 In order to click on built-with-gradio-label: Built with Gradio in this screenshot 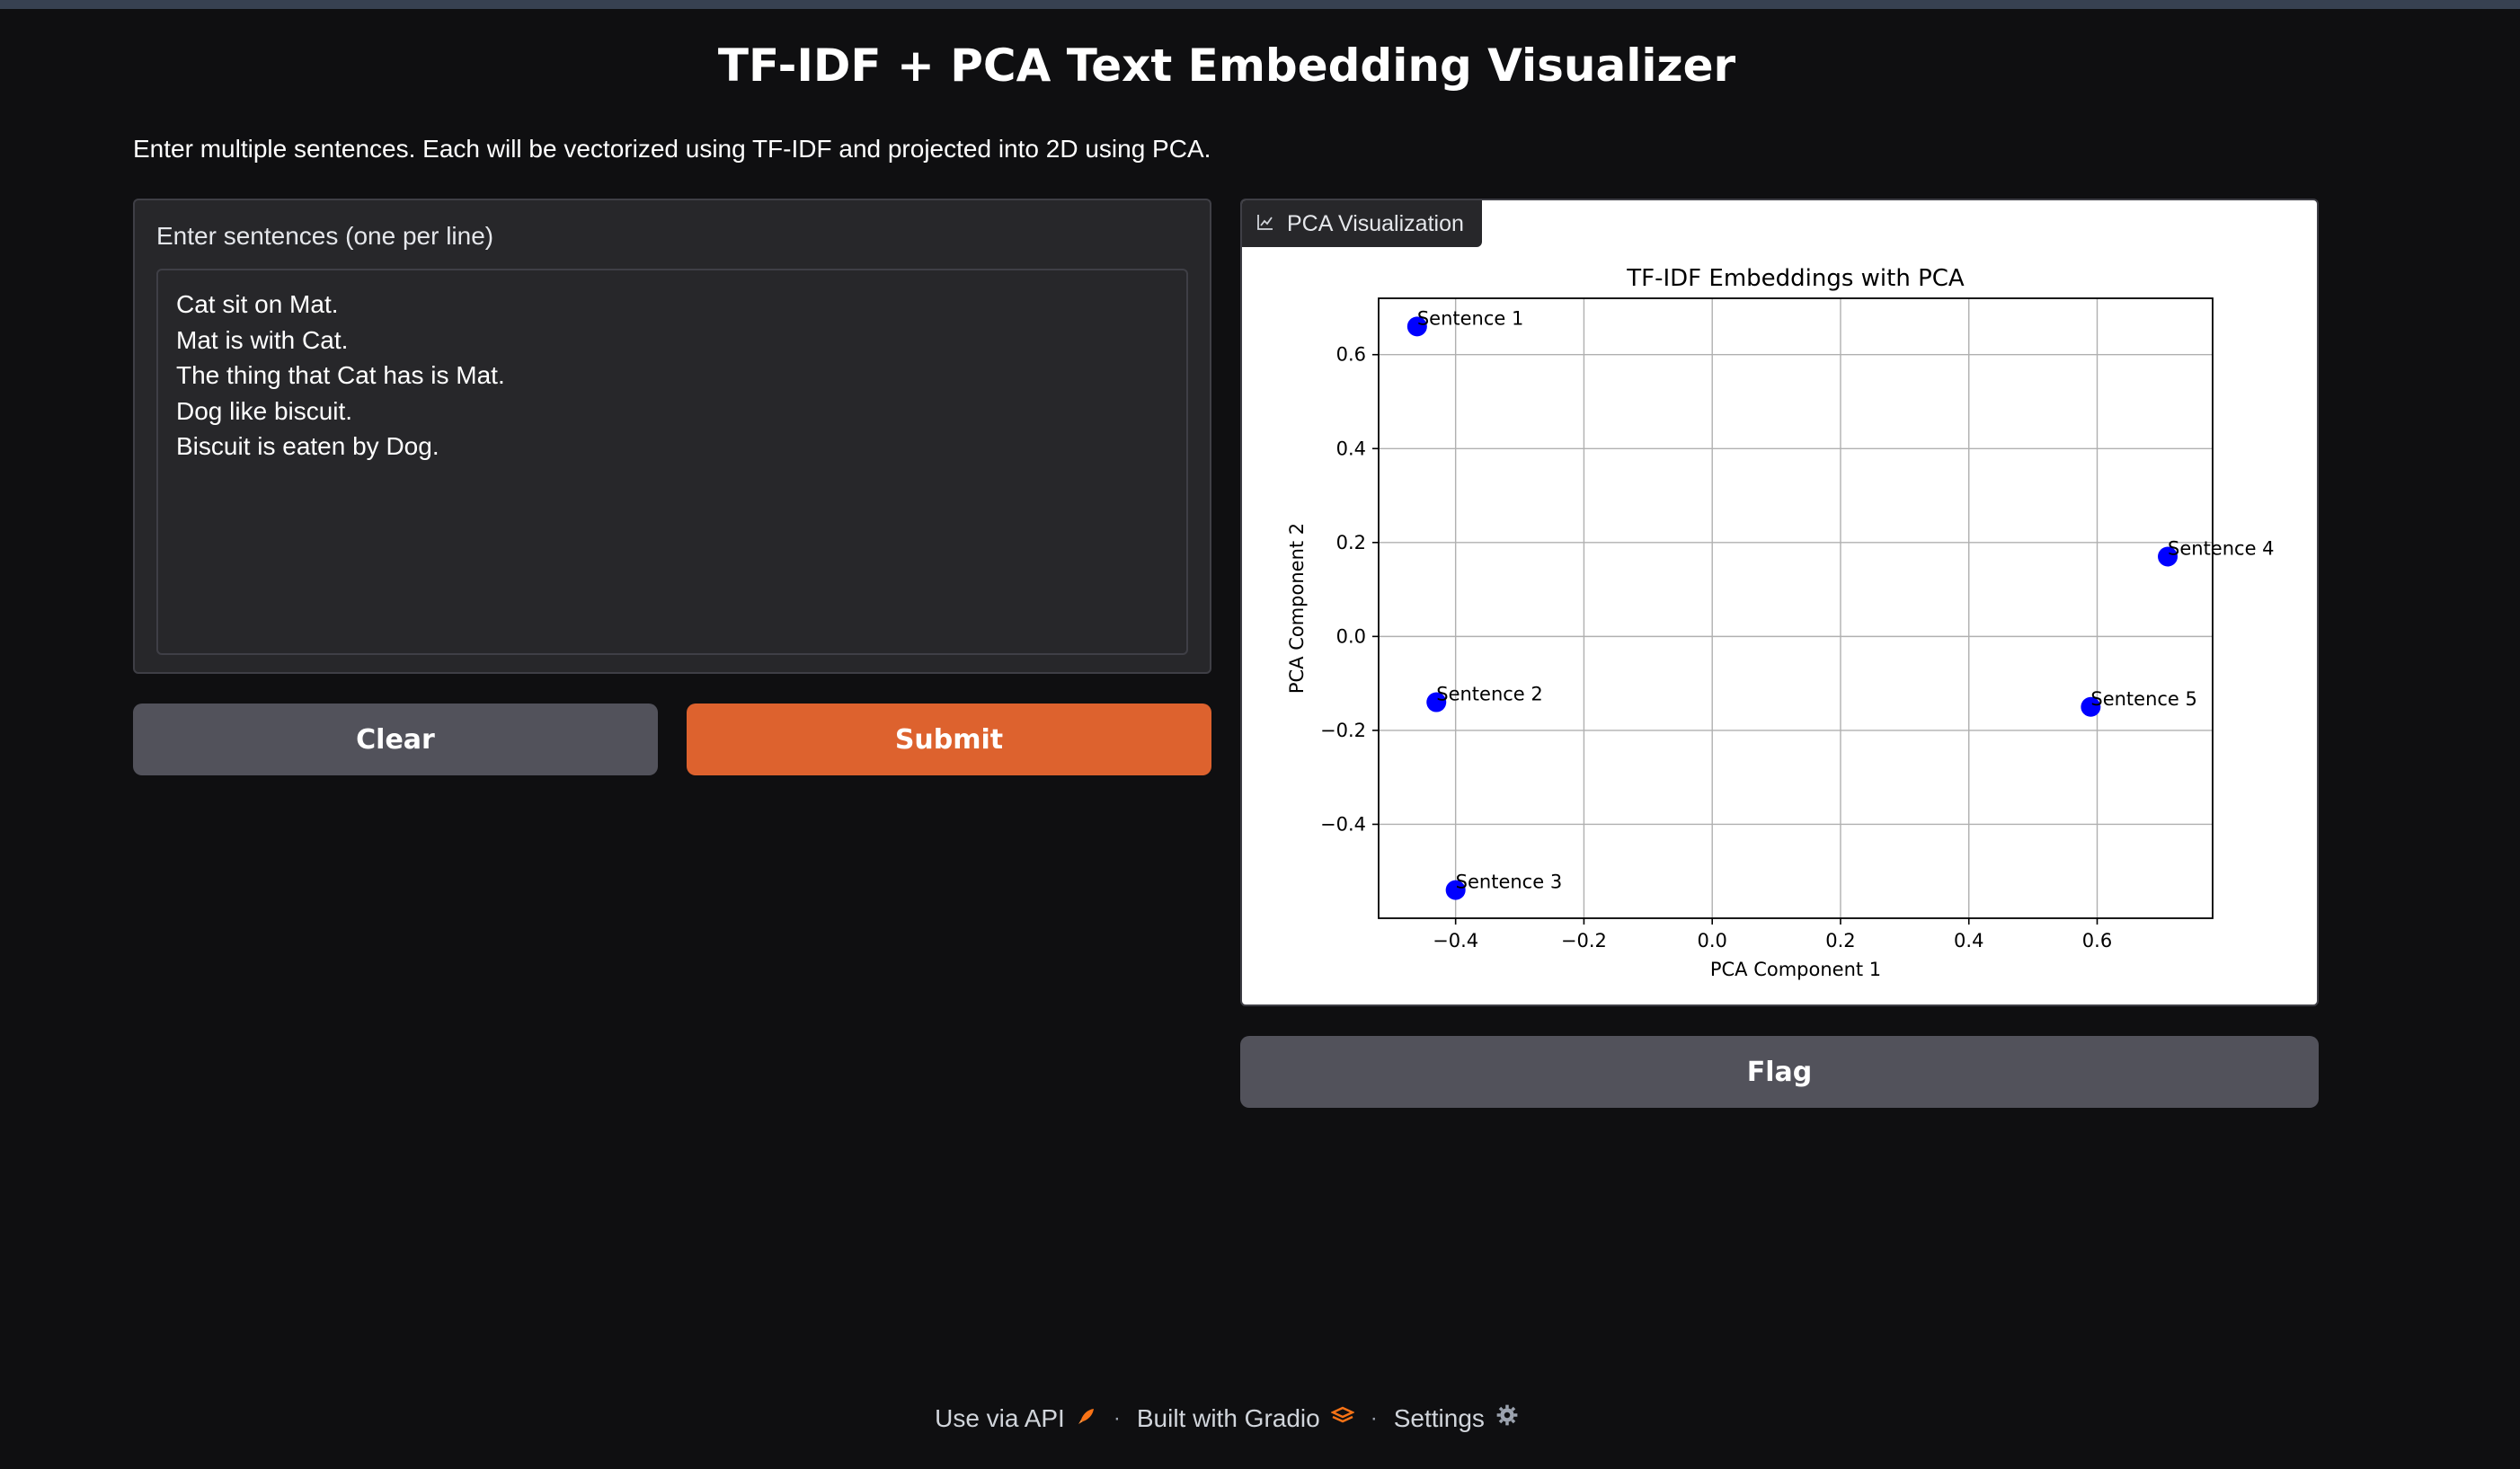, I will do `click(1228, 1417)`.